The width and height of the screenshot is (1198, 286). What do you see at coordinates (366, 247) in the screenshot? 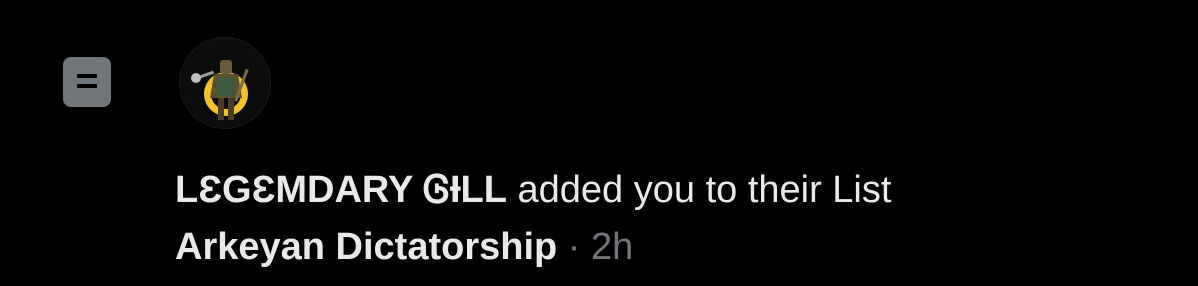
I see `list-name-link: Arkeyan Dictatorship` at bounding box center [366, 247].